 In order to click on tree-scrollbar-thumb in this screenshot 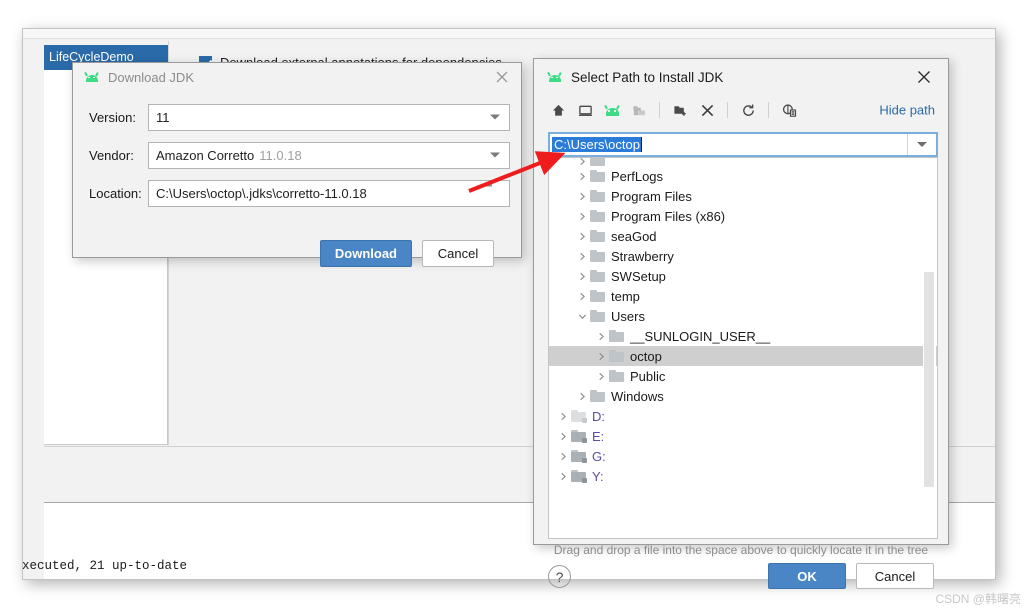, I will do `click(929, 379)`.